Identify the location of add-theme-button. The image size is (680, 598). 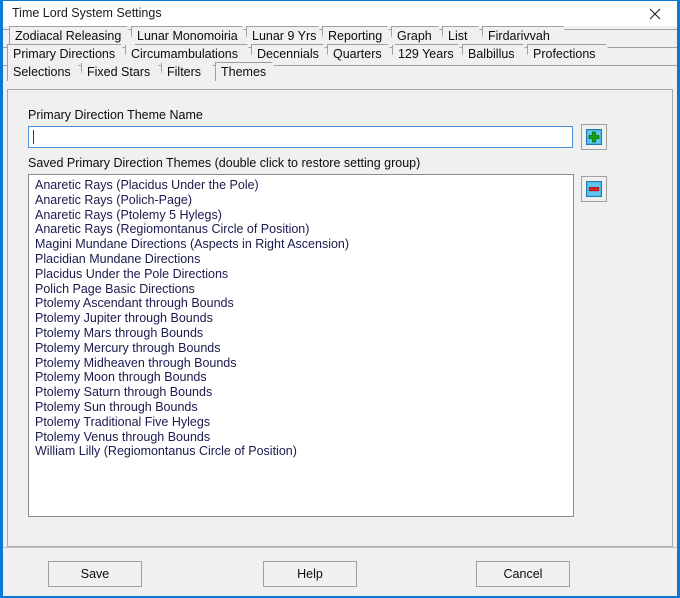
(594, 137).